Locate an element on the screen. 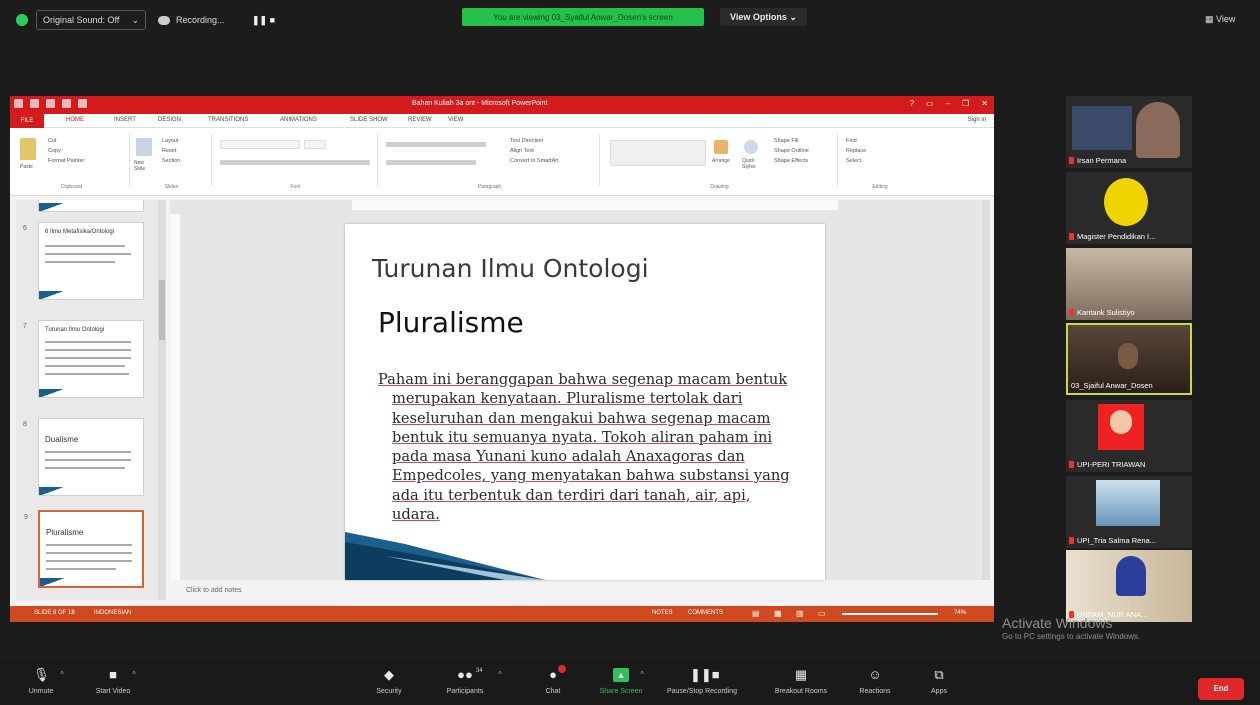  active-speaker-tile: 03_Sjaiful Anwar_Dosen is located at coordinates (1129, 359).